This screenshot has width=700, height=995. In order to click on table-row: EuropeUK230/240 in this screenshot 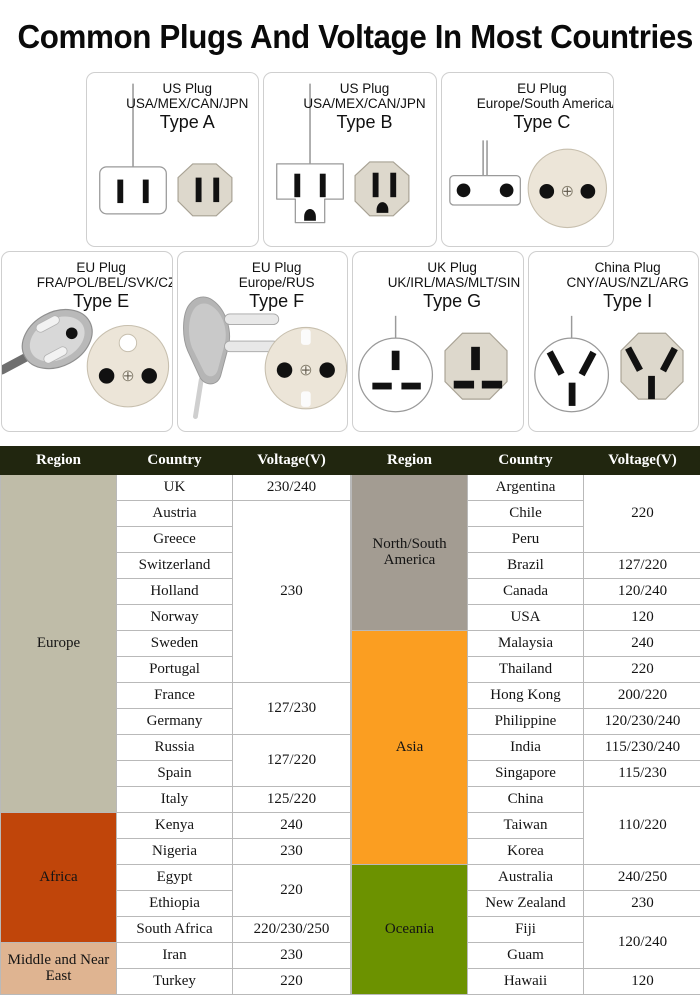, I will do `click(176, 488)`.